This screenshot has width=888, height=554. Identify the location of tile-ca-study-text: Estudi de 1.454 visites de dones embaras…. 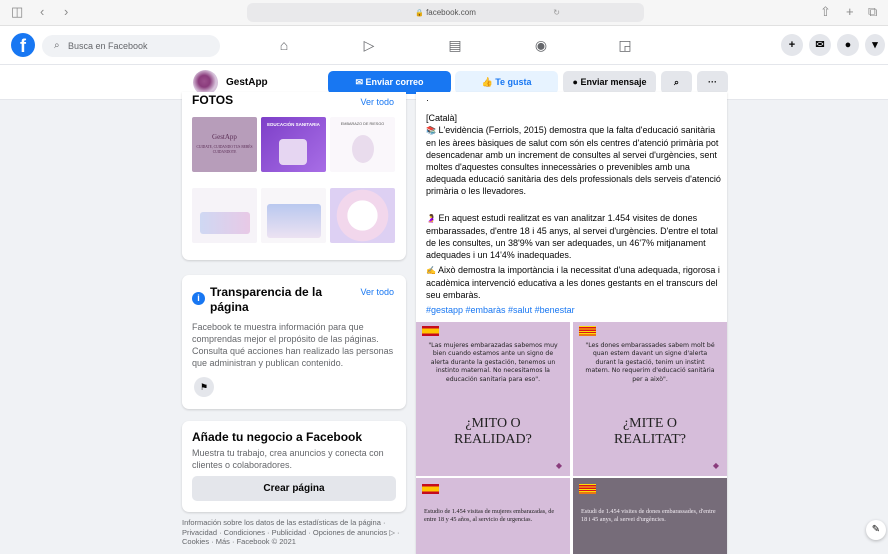
(648, 516).